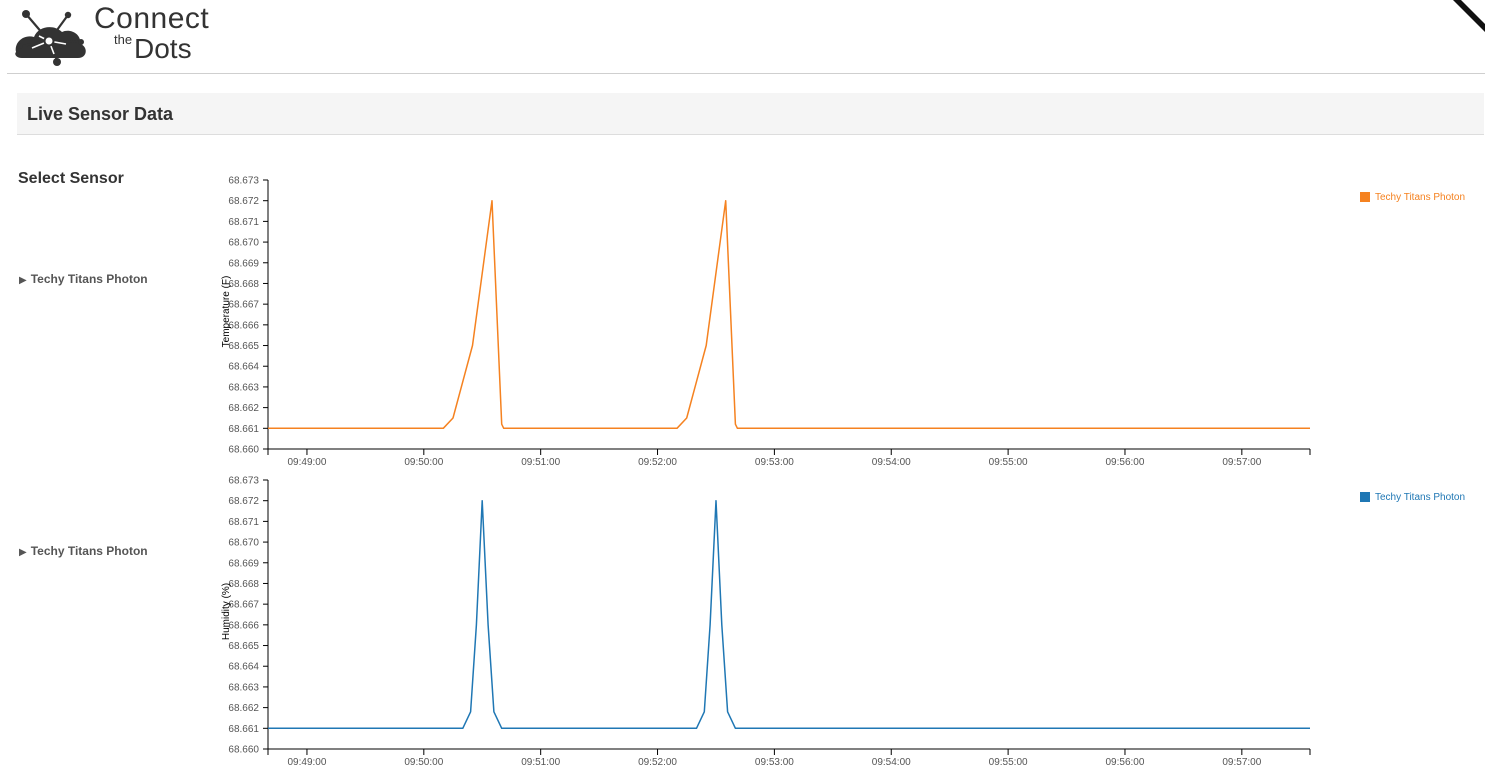 The image size is (1485, 773). Describe the element at coordinates (1469, 16) in the screenshot. I see `corner-ribbon-icon` at that location.